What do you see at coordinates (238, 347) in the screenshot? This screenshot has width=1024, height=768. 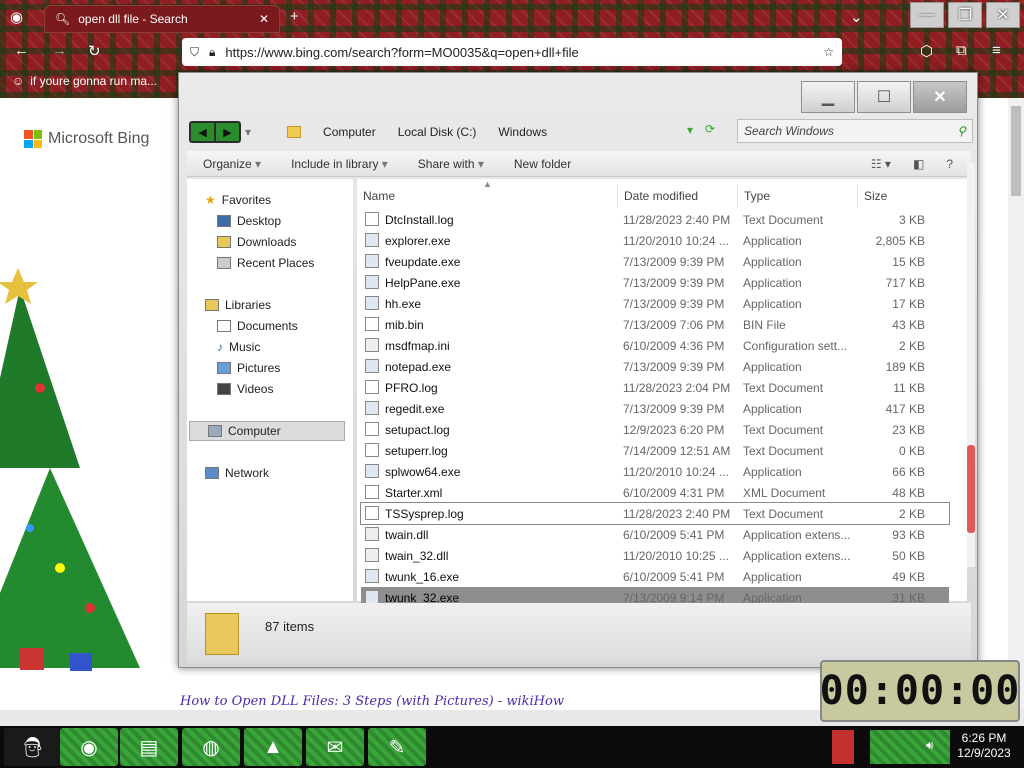 I see `nav-music: ♪ Music` at bounding box center [238, 347].